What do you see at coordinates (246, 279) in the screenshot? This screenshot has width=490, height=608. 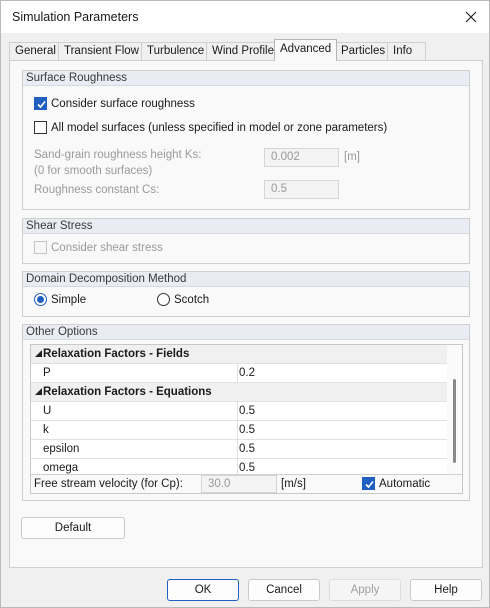 I see `domain-decomposition-header: Domain Decomposition Method` at bounding box center [246, 279].